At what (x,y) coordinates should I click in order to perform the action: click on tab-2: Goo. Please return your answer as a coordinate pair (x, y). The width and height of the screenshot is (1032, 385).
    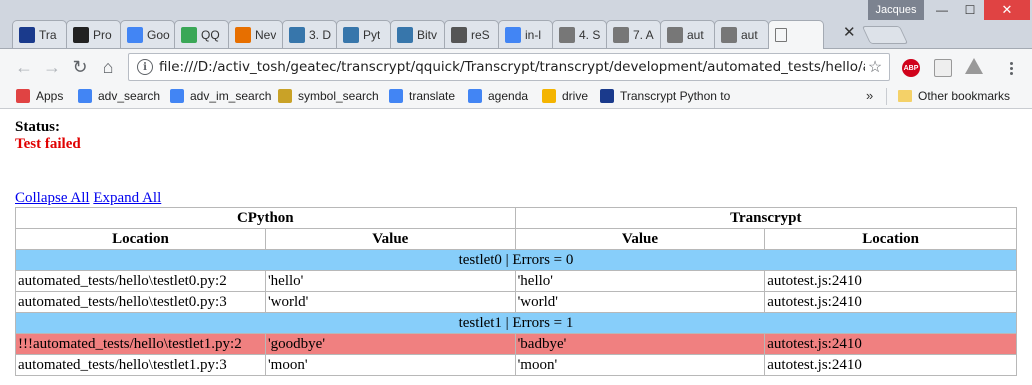
    Looking at the image, I should click on (147, 34).